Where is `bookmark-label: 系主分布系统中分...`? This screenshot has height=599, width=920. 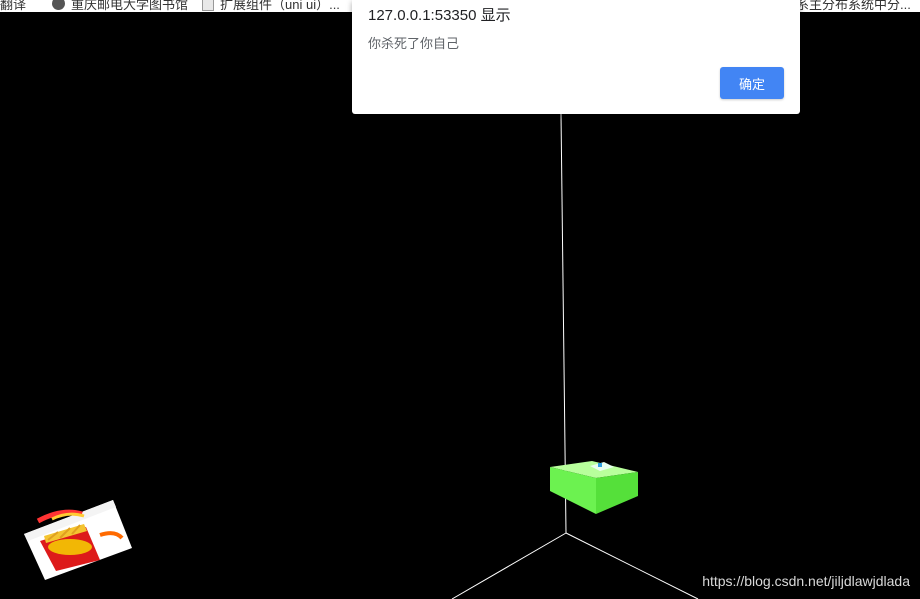 bookmark-label: 系主分布系统中分... is located at coordinates (853, 6).